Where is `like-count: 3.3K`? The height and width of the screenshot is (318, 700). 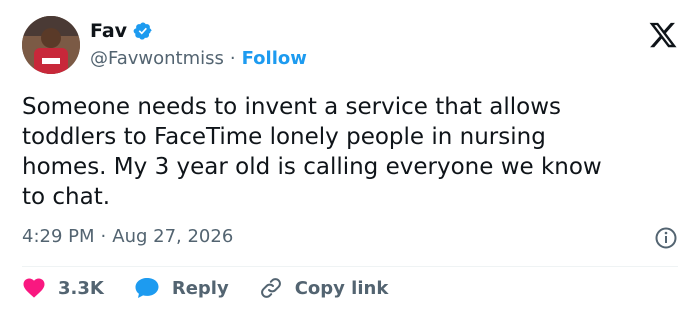
like-count: 3.3K is located at coordinates (81, 288).